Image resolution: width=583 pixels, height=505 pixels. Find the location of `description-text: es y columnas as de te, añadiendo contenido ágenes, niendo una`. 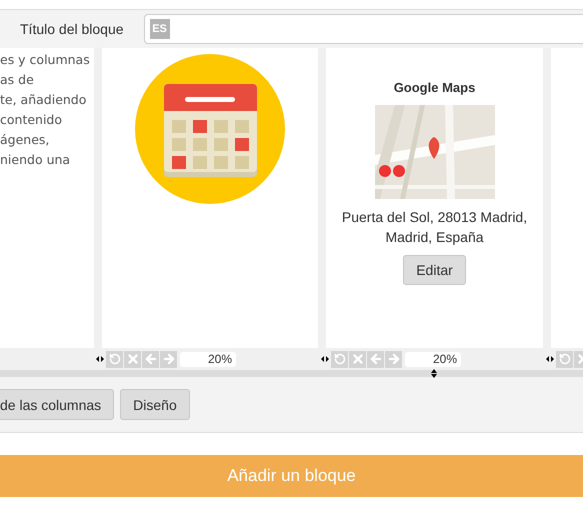

description-text: es y columnas as de te, añadiendo contenido ágenes, niendo una is located at coordinates (45, 110).